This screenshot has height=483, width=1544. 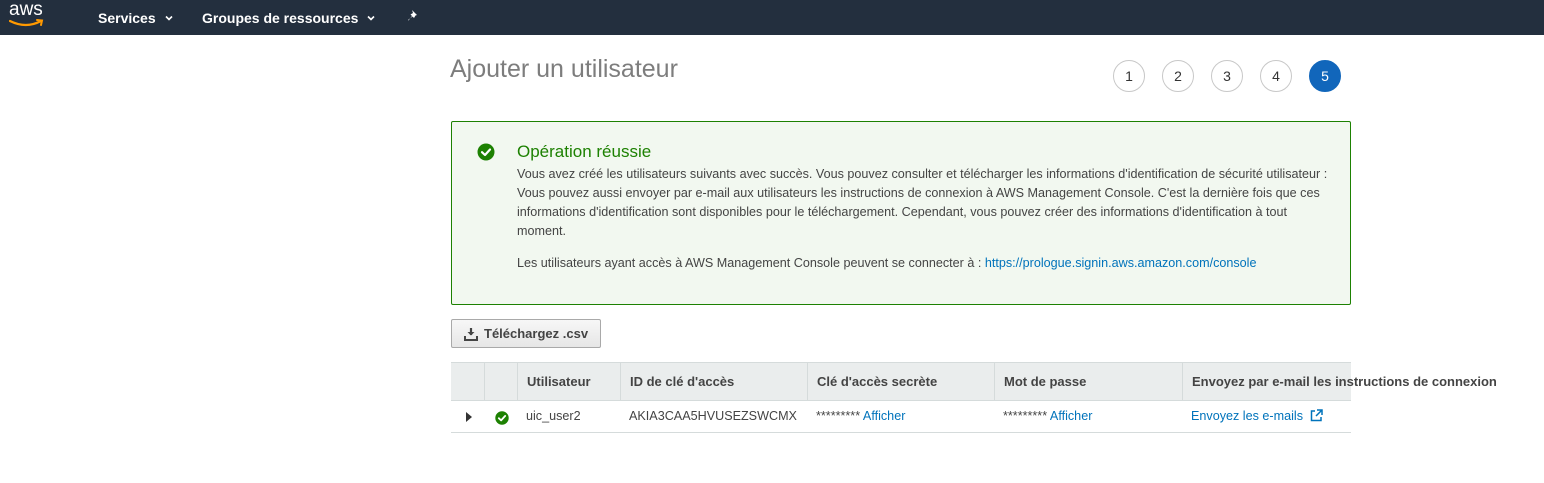 I want to click on cell-email: Envoyez les e-mails, so click(x=1252, y=416).